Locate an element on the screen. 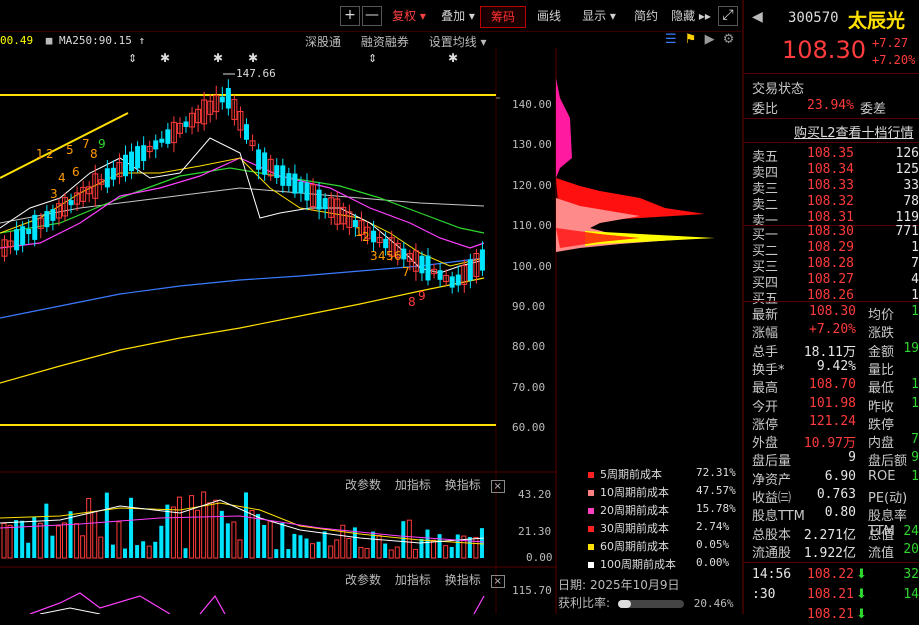 The width and height of the screenshot is (919, 625). svg-text: 9 is located at coordinates (102, 144).